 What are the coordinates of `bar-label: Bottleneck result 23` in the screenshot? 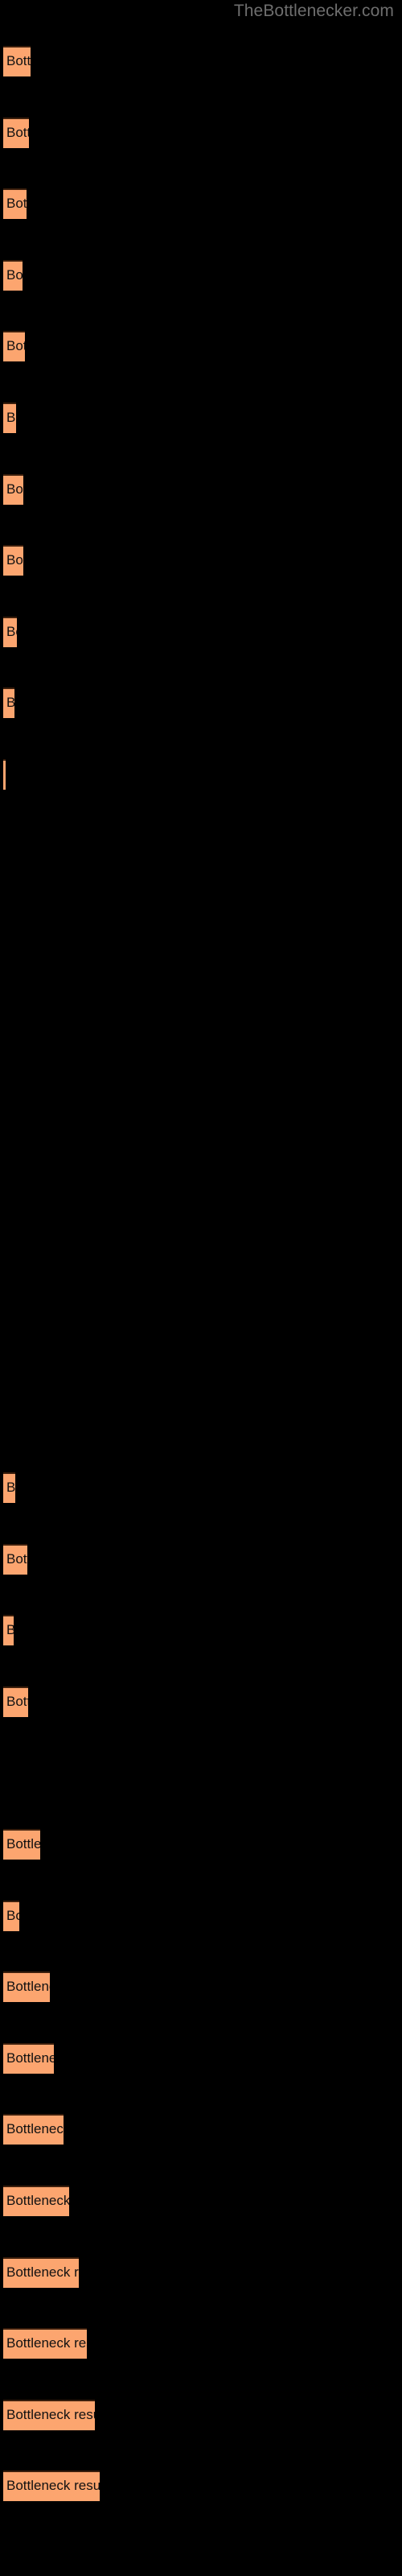 It's located at (10, 1630).